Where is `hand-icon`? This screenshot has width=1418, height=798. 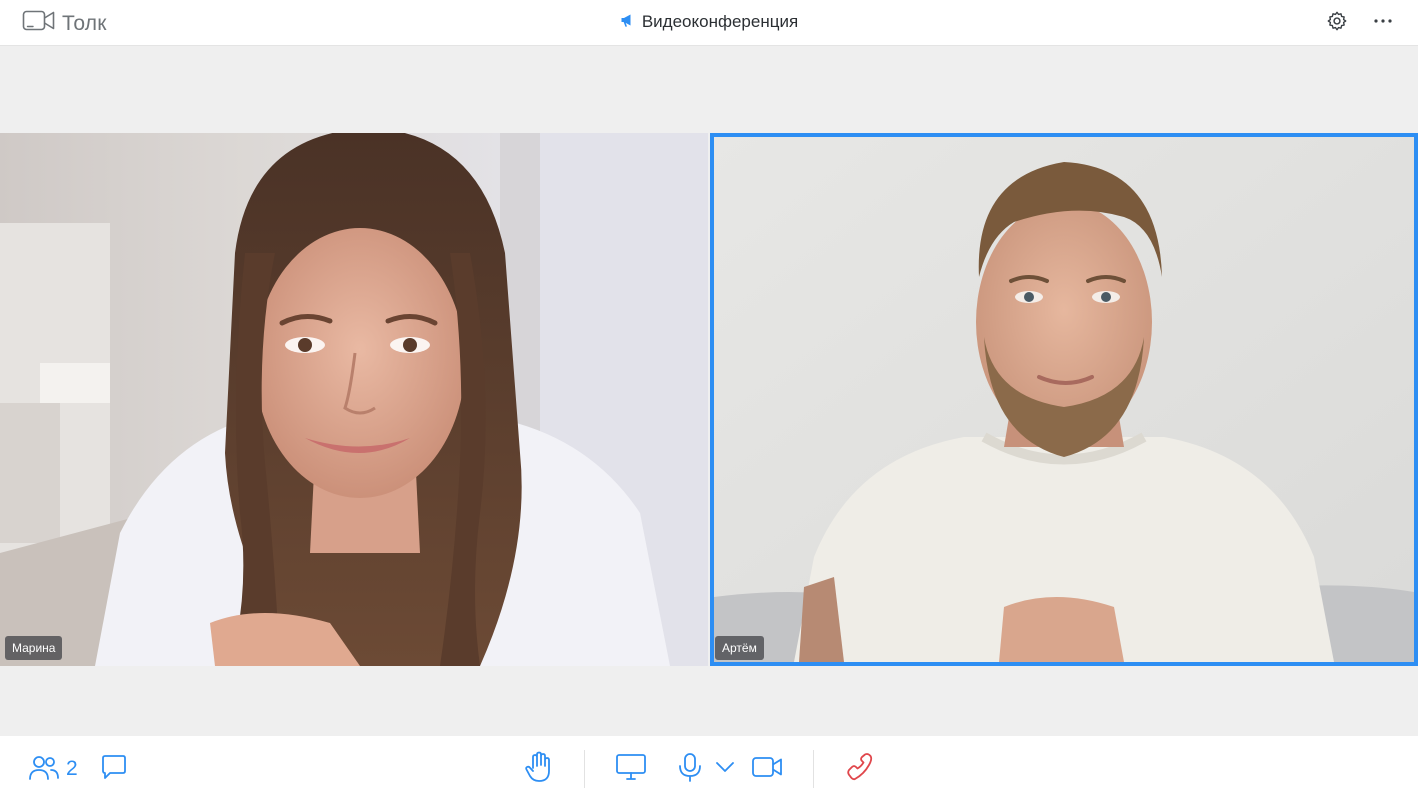 hand-icon is located at coordinates (539, 769).